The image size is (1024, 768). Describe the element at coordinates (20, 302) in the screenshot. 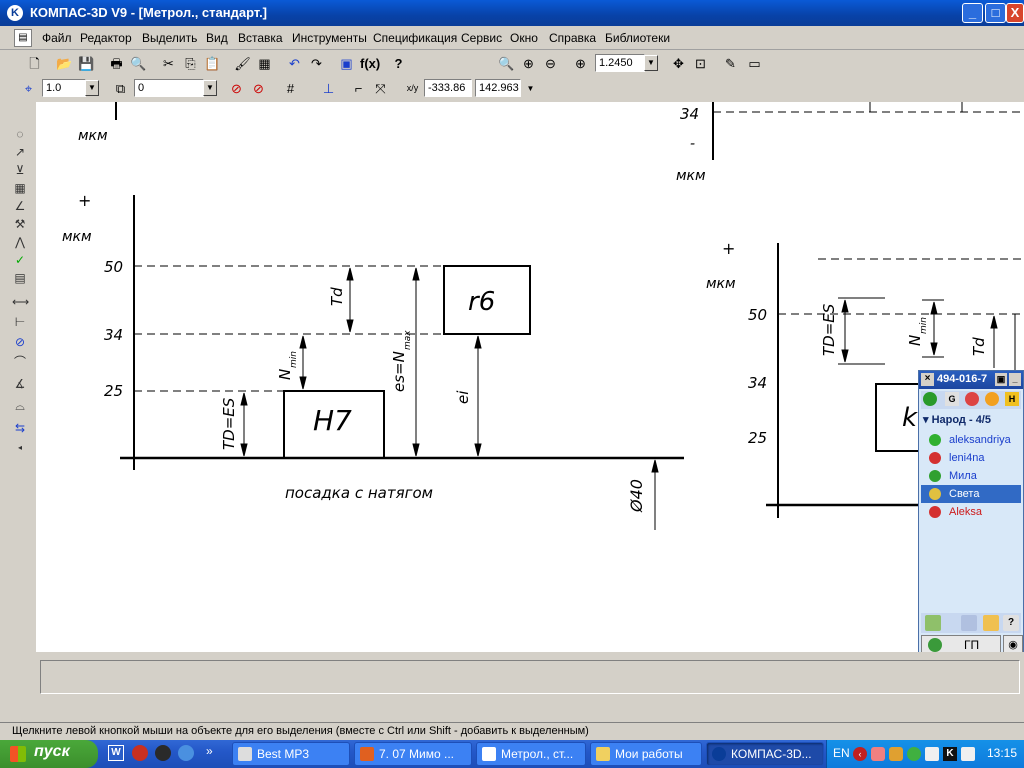

I see `linear-dim-icon: ⟷` at that location.